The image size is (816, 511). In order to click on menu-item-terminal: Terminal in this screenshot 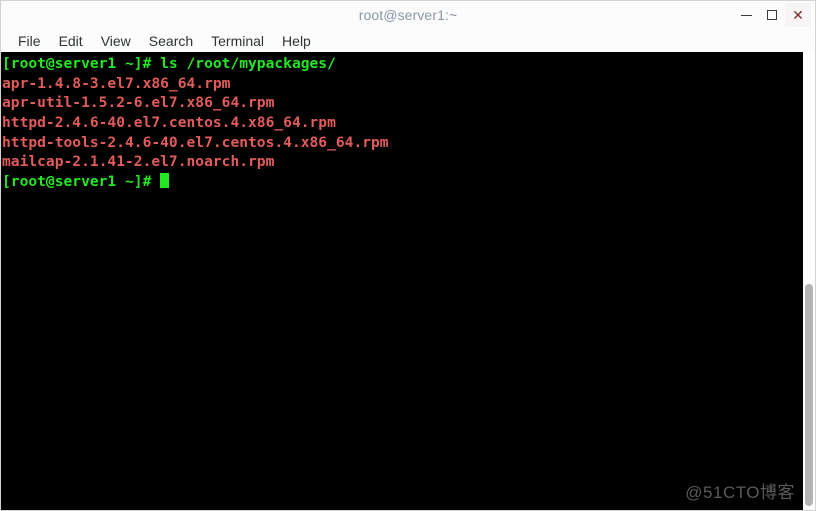, I will do `click(237, 41)`.